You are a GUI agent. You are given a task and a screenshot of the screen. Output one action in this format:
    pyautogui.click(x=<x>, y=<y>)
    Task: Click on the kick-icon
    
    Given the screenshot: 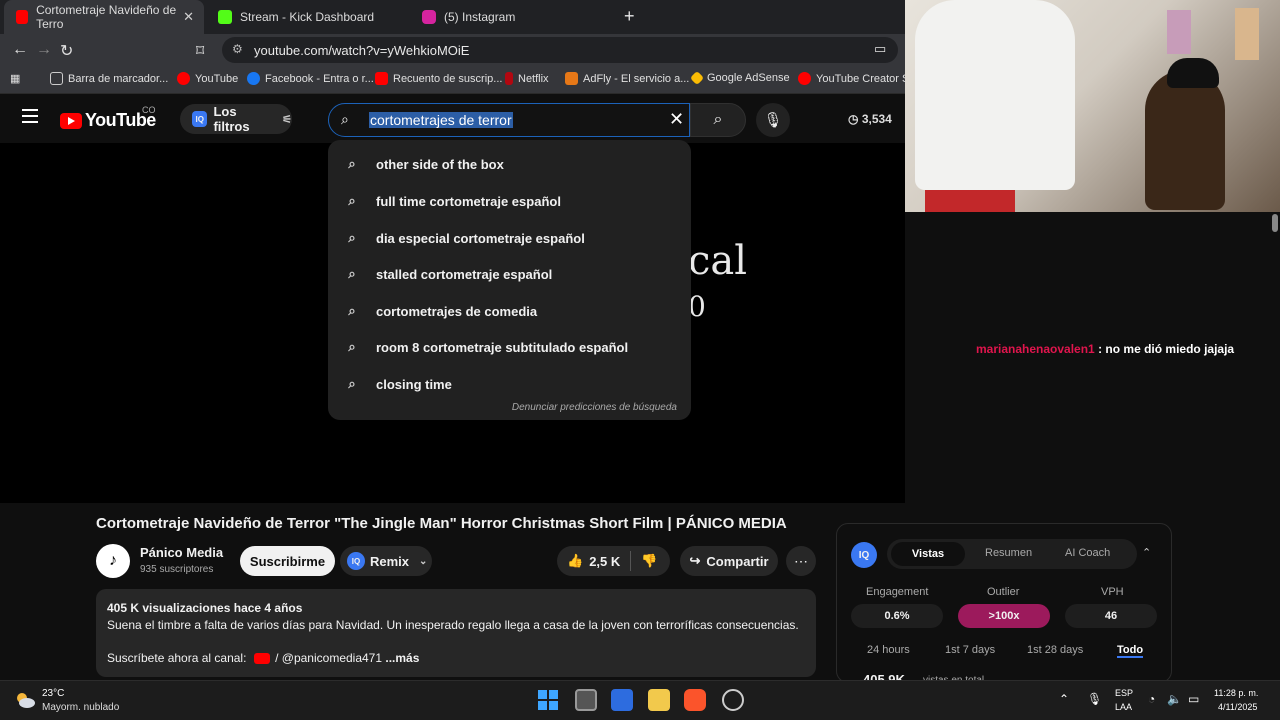 What is the action you would take?
    pyautogui.click(x=225, y=17)
    